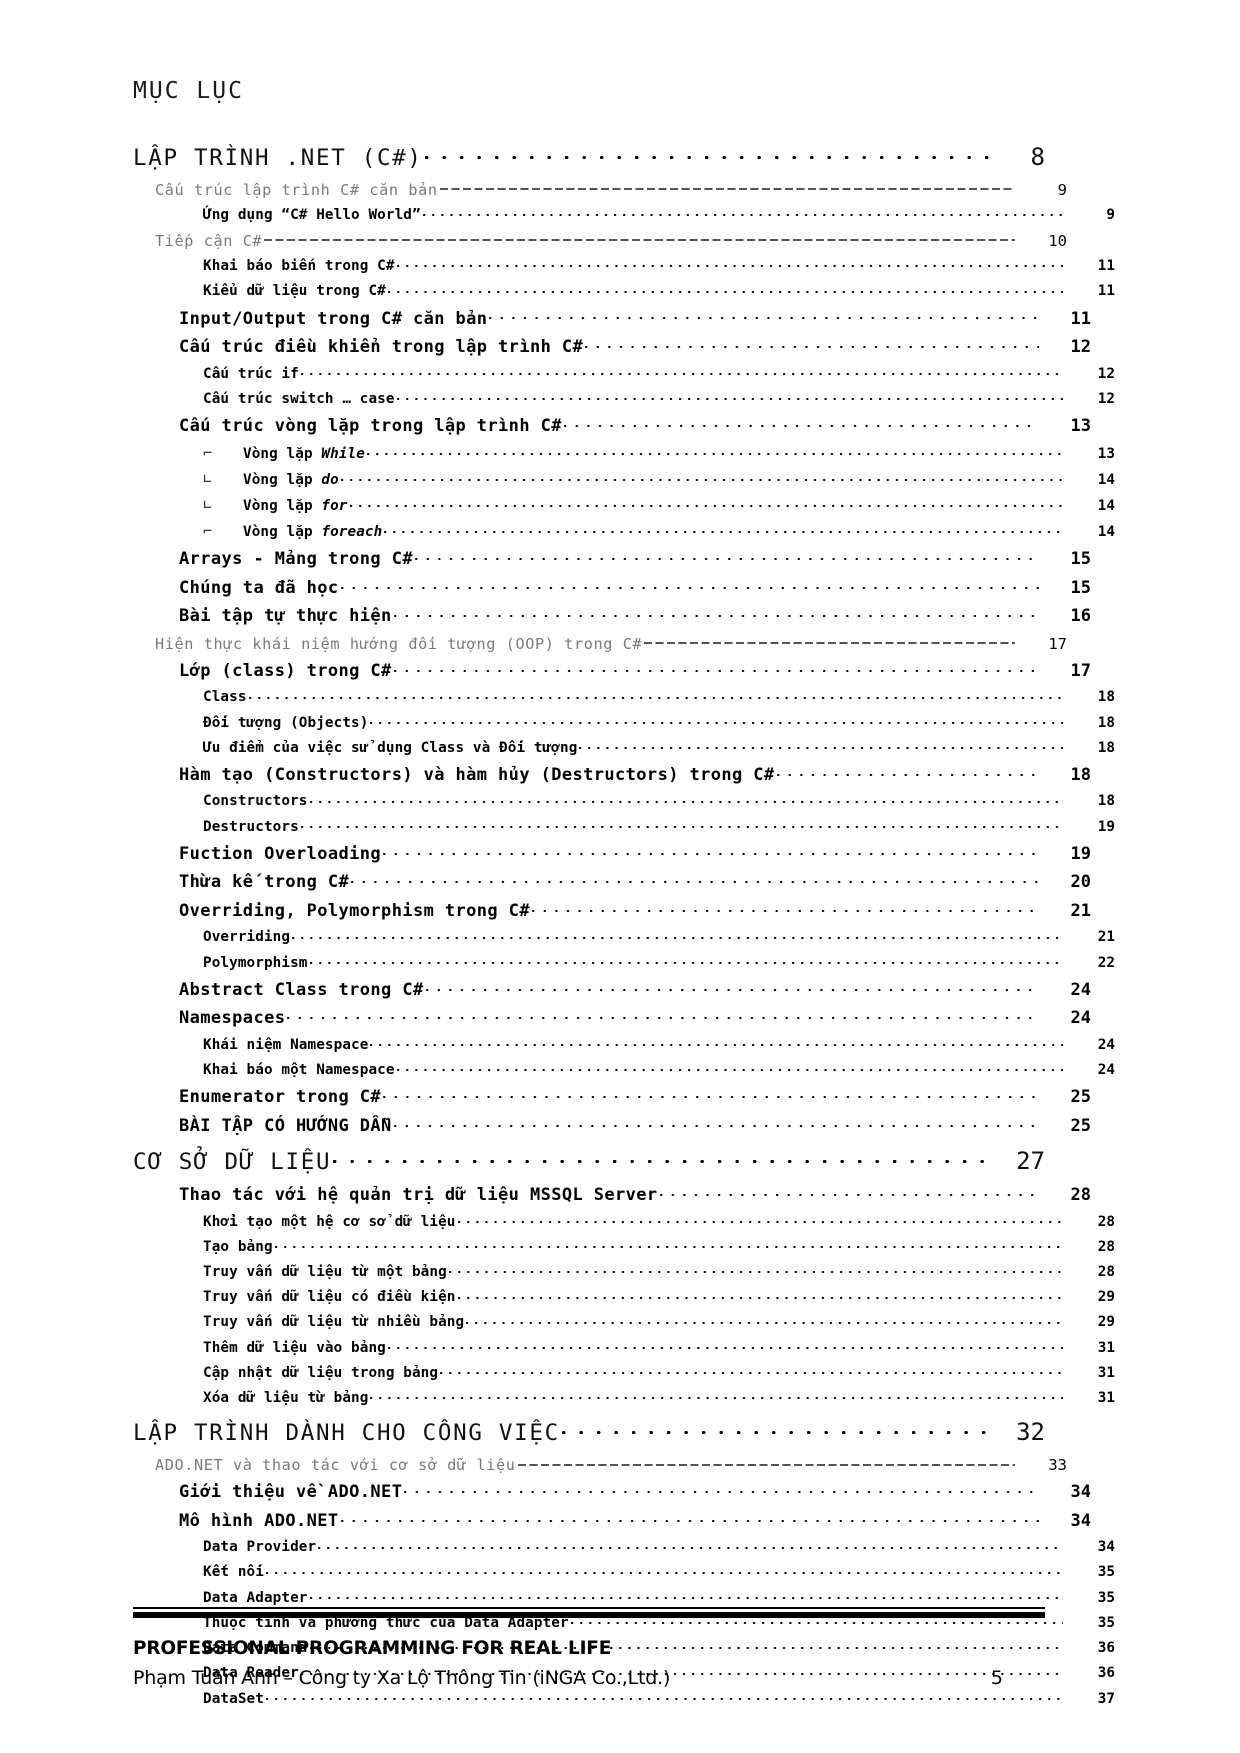  Describe the element at coordinates (612, 854) in the screenshot. I see `toc-entry: Fuction Overloading 19` at that location.